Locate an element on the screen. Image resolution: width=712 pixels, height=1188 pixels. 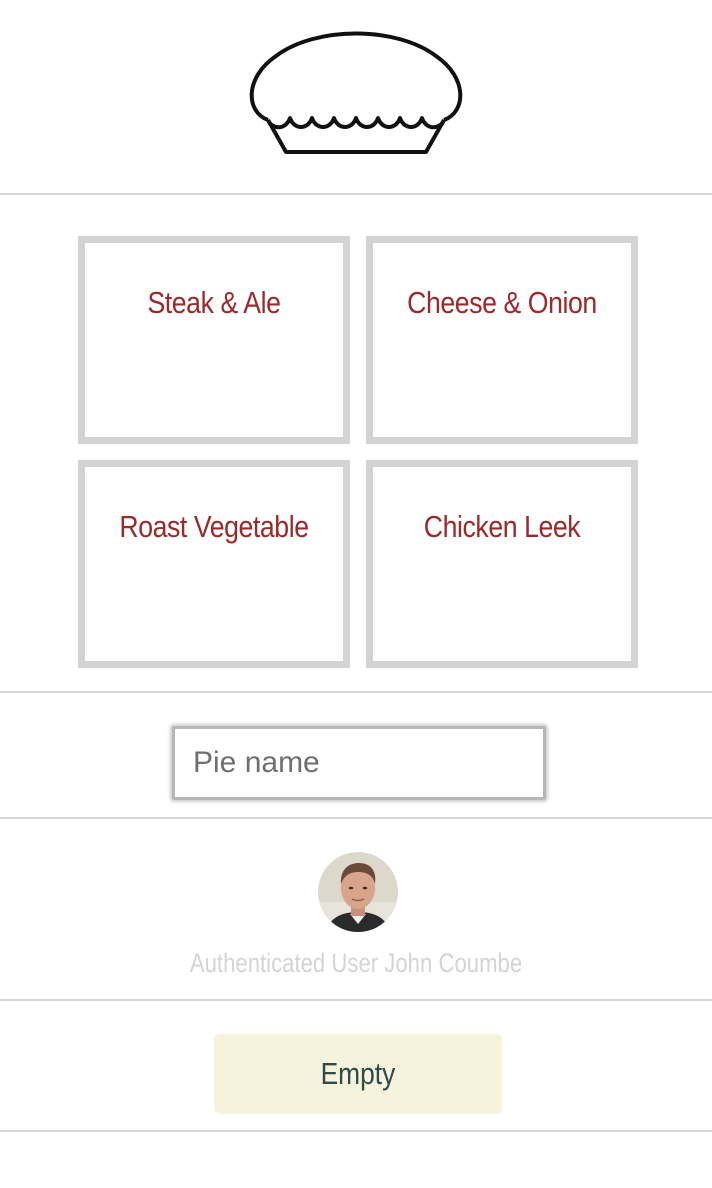
pie-name-input is located at coordinates (359, 763).